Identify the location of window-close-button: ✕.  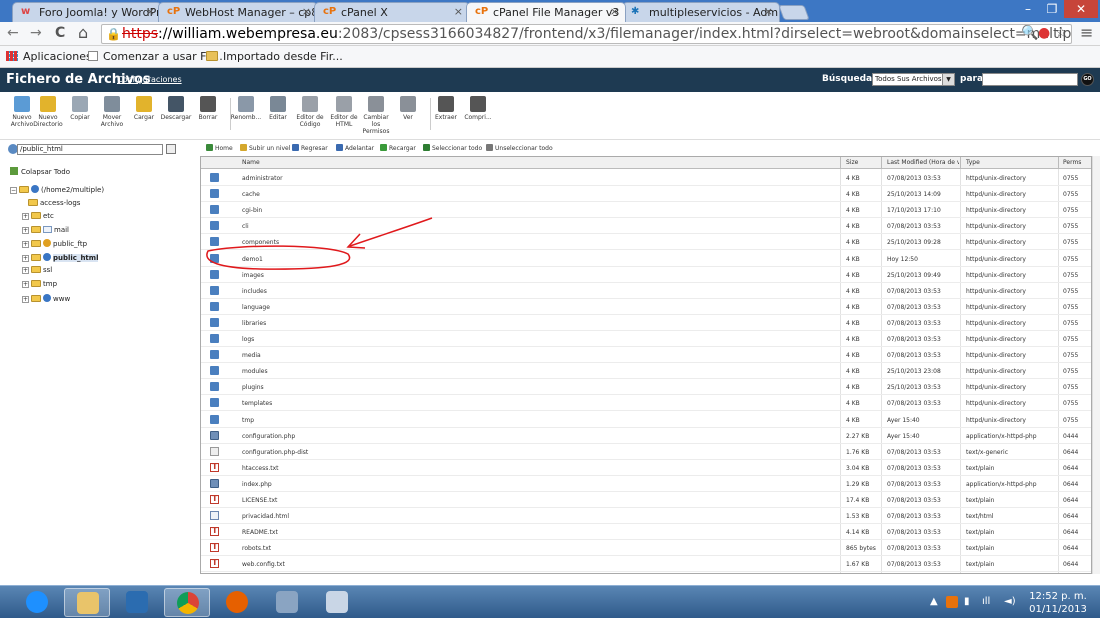
(1081, 9).